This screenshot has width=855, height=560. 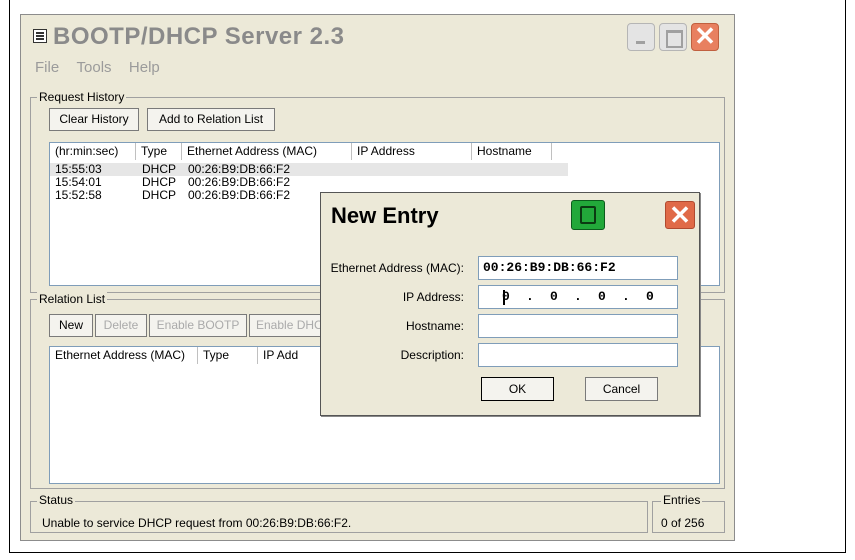 What do you see at coordinates (397, 268) in the screenshot?
I see `mac-label: Ethernet Address (MAC):` at bounding box center [397, 268].